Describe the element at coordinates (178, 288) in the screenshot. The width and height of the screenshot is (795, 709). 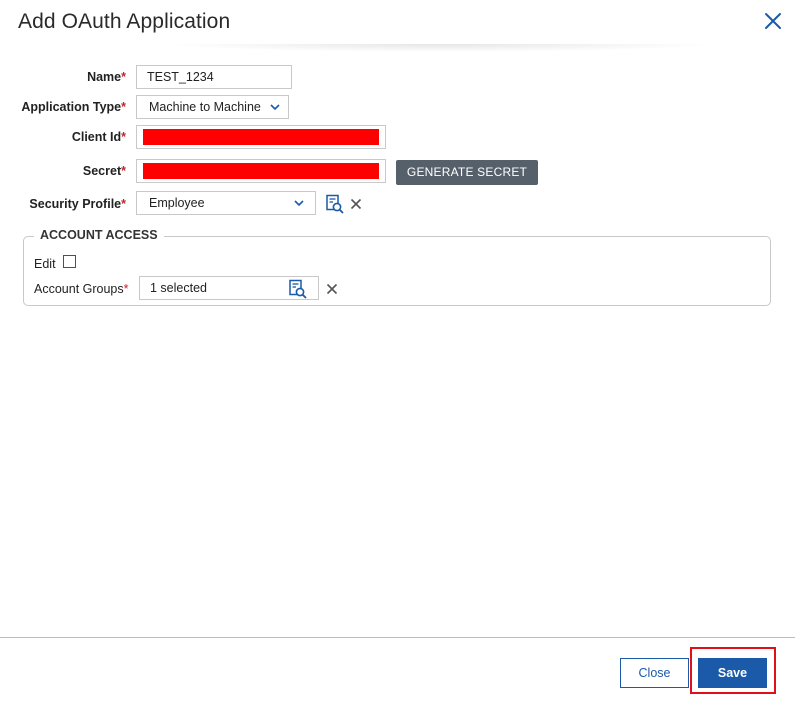
I see `account-groups-value: 1 selected` at that location.